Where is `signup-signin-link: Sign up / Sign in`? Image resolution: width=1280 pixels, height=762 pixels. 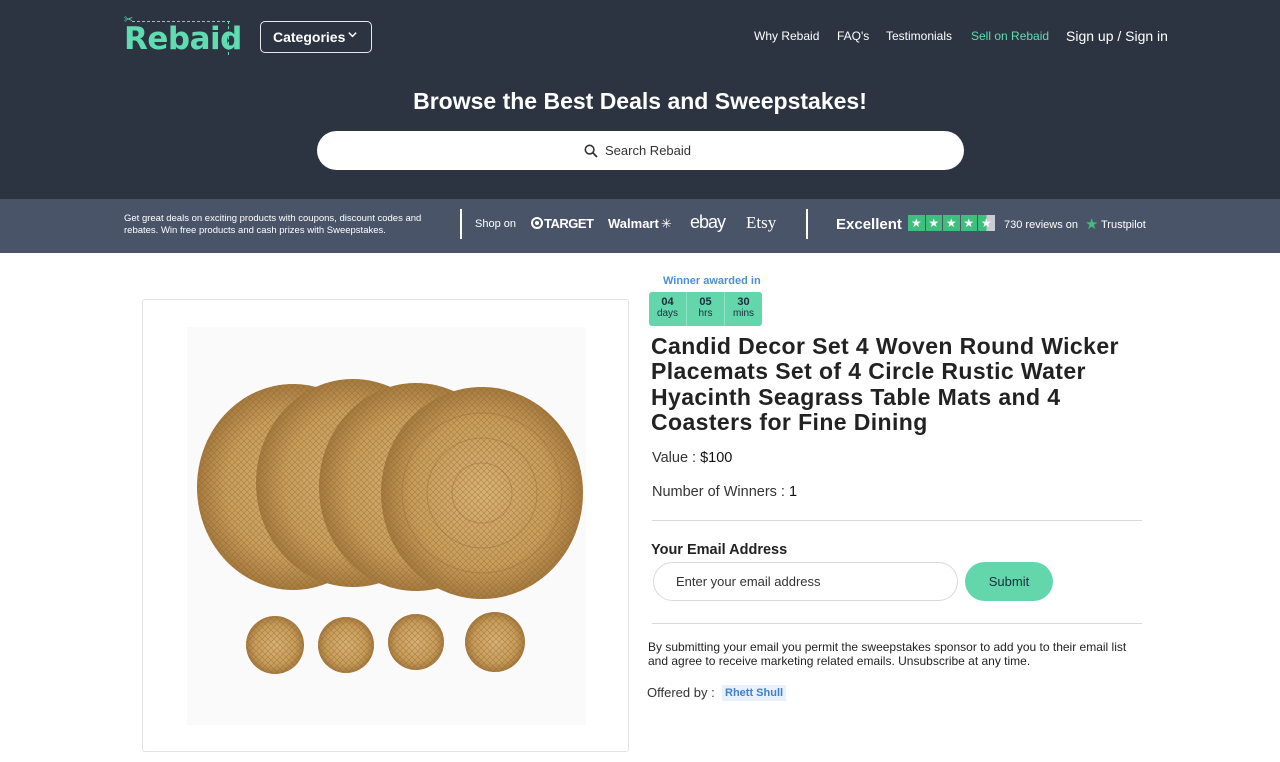
signup-signin-link: Sign up / Sign in is located at coordinates (1117, 36).